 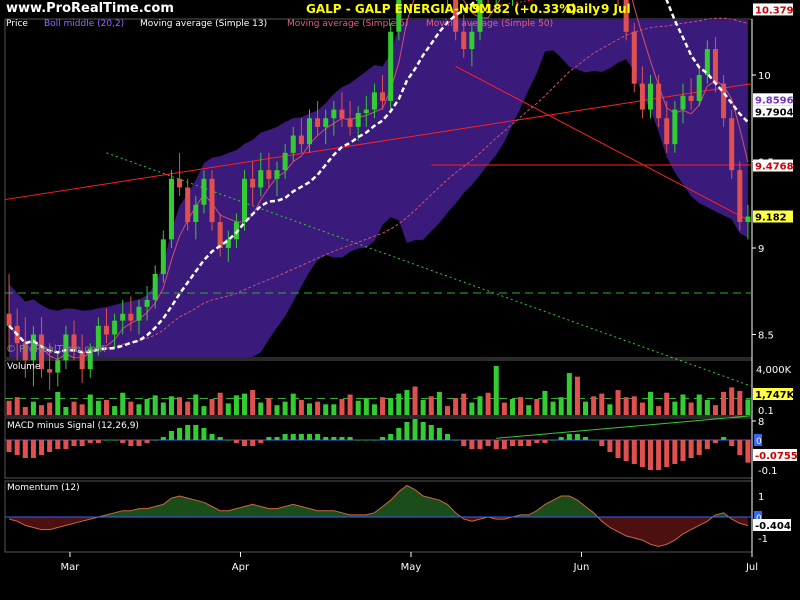 I want to click on macd-tick-label: -0.1, so click(x=768, y=471).